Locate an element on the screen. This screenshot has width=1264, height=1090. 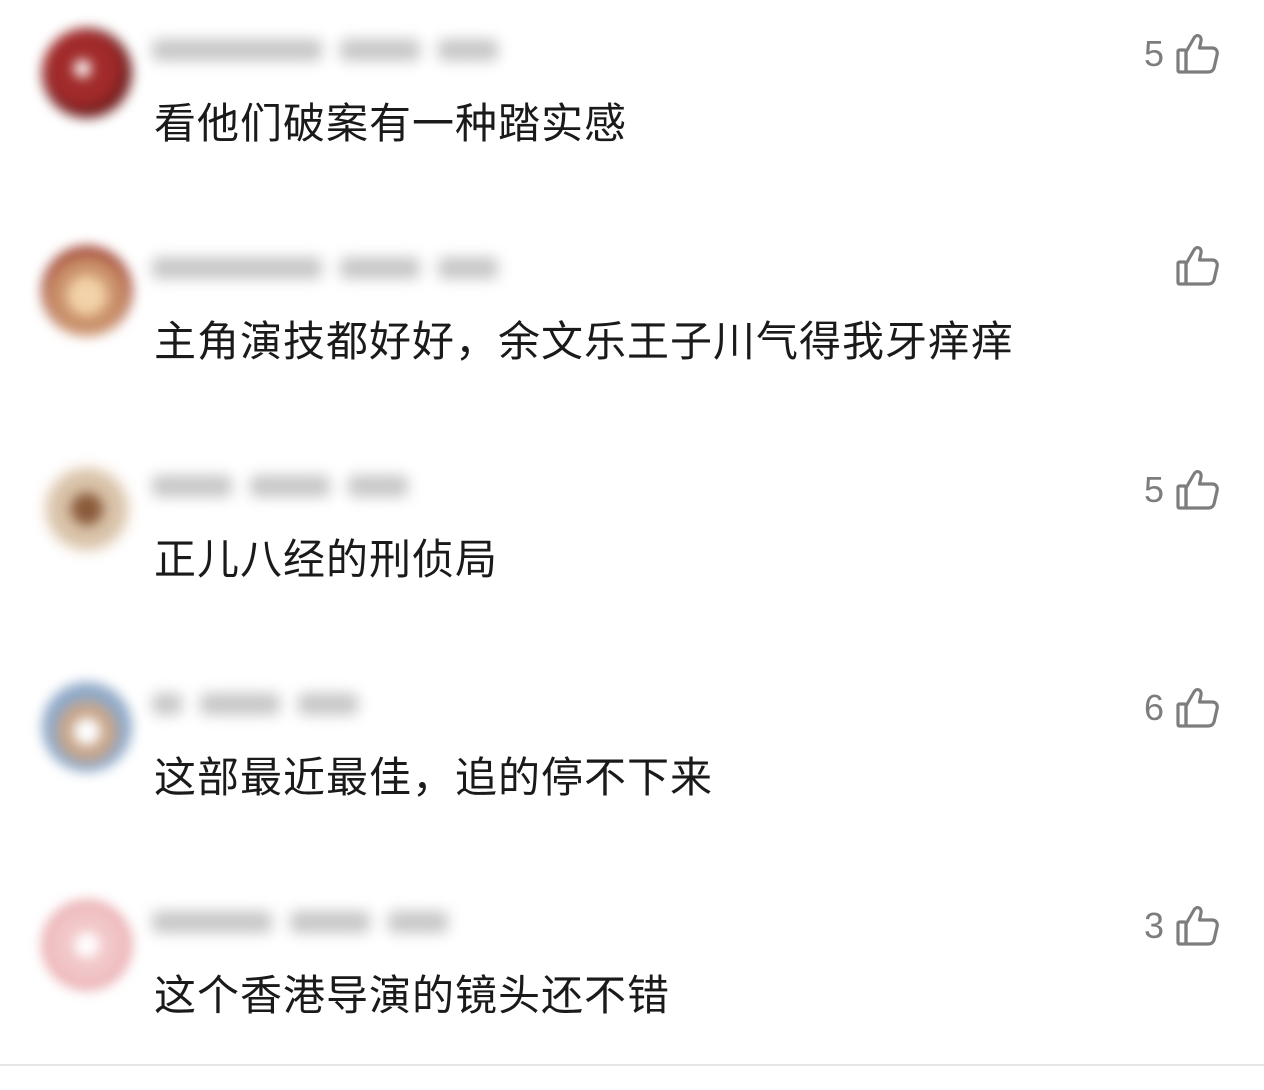
like-count: 3 is located at coordinates (1153, 925).